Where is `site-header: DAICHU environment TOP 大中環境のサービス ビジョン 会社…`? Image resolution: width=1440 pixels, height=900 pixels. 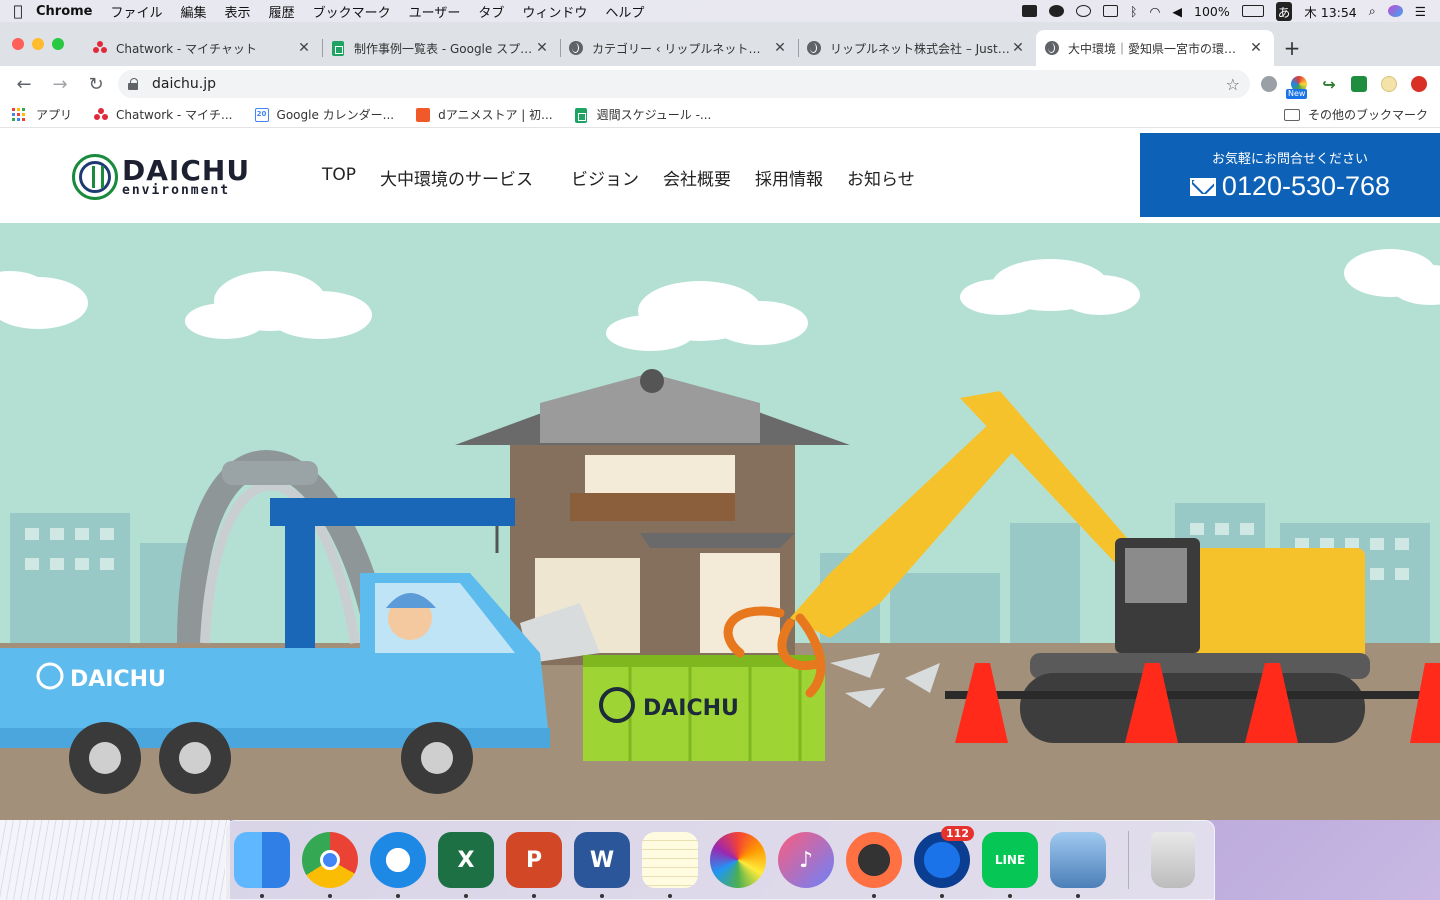 site-header: DAICHU environment TOP 大中環境のサービス ビジョン 会社… is located at coordinates (720, 178).